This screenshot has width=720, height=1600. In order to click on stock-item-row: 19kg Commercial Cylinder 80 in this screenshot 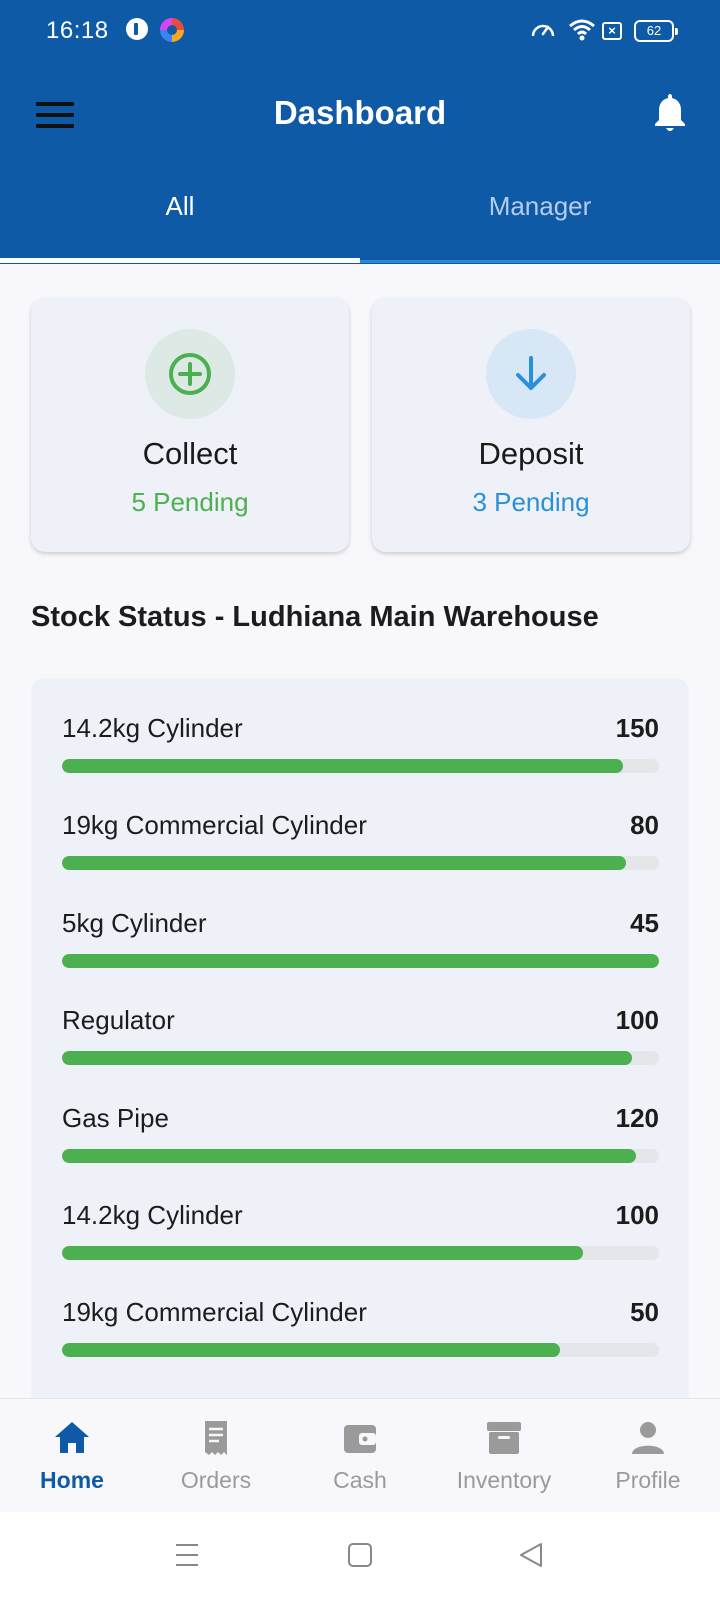, I will do `click(360, 850)`.